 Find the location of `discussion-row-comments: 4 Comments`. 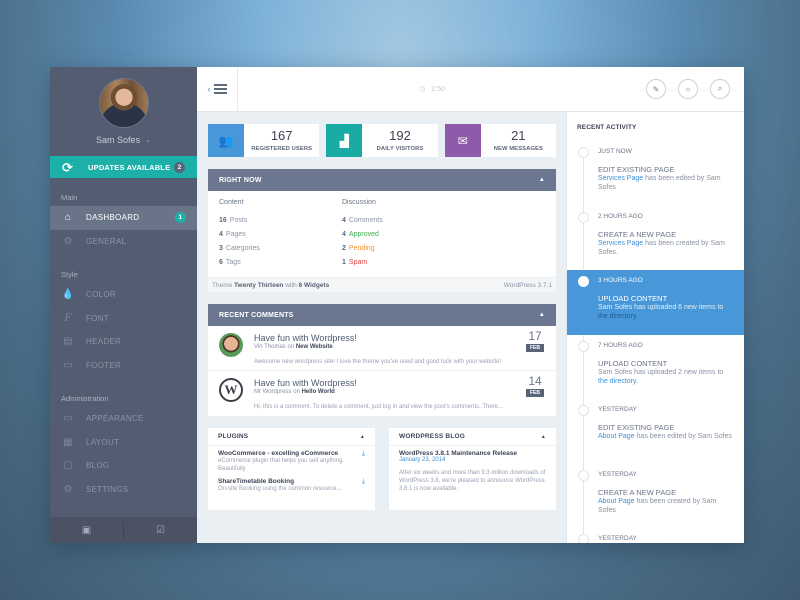

discussion-row-comments: 4 Comments is located at coordinates (403, 224).